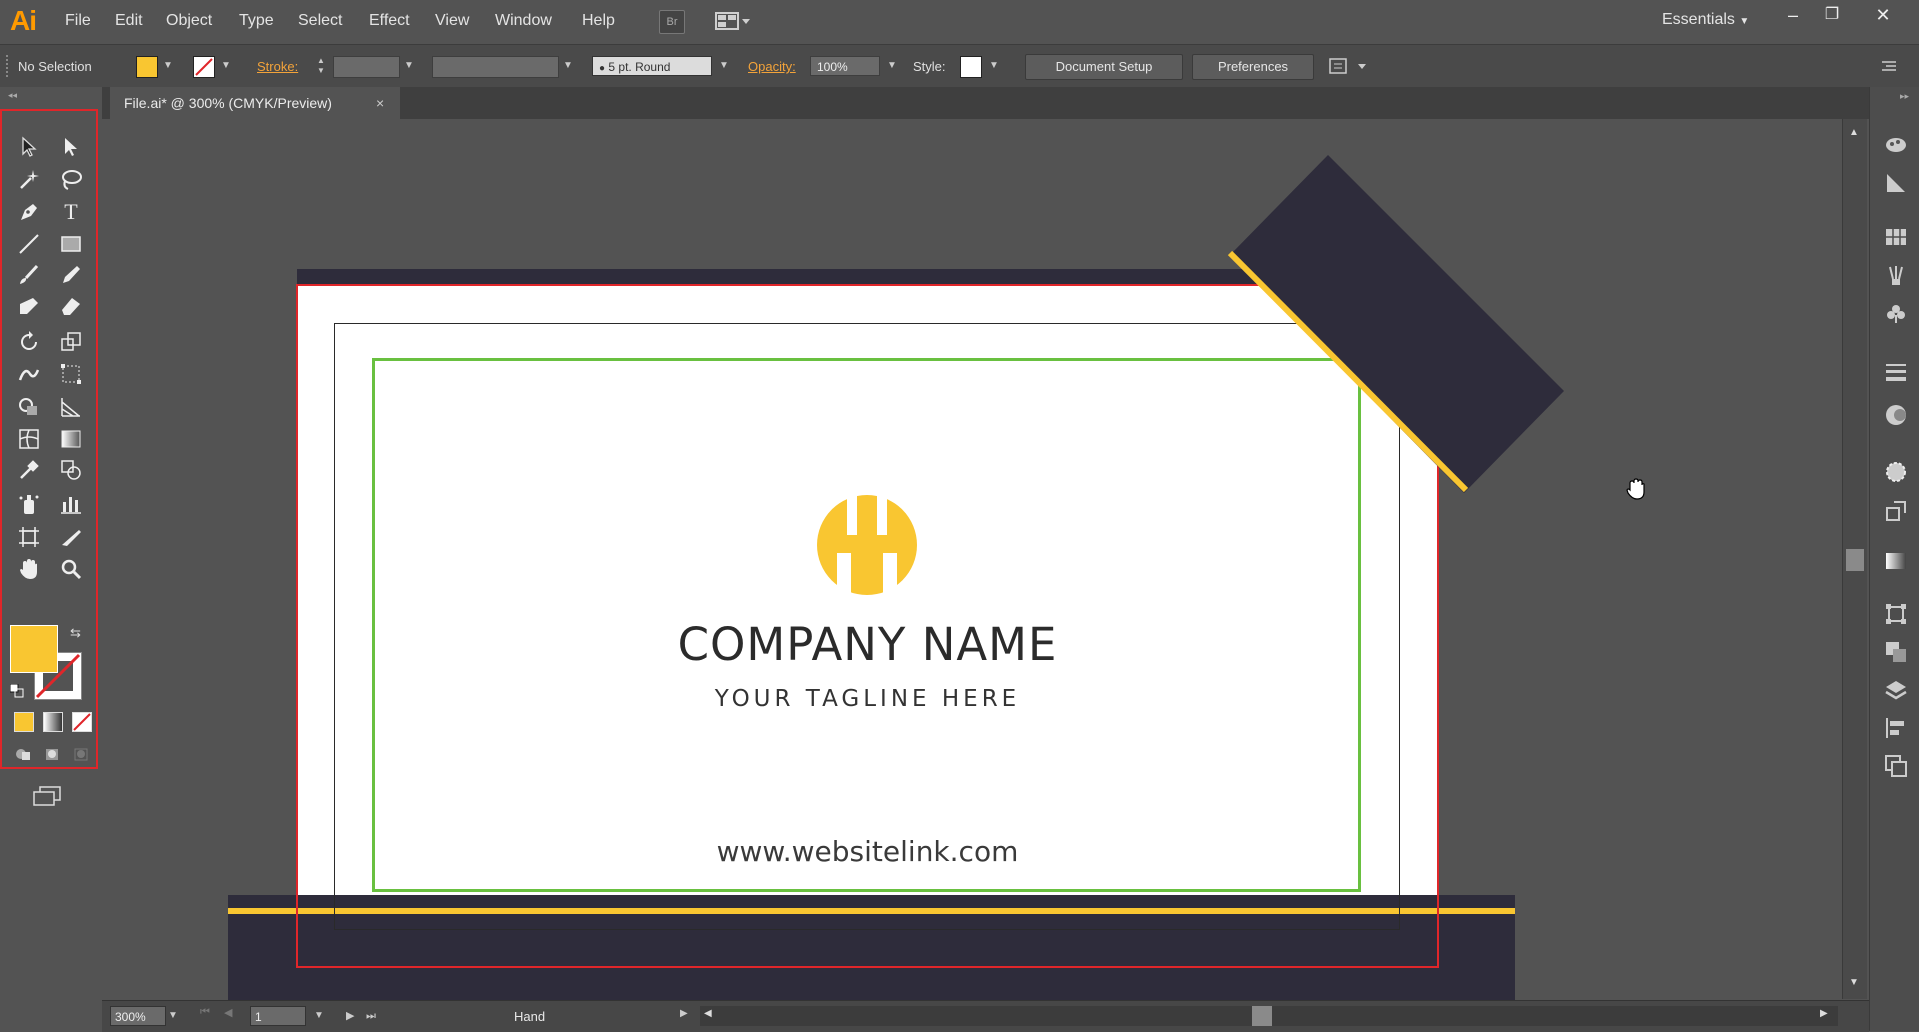  I want to click on scroll-down-icon: ▼, so click(1854, 982).